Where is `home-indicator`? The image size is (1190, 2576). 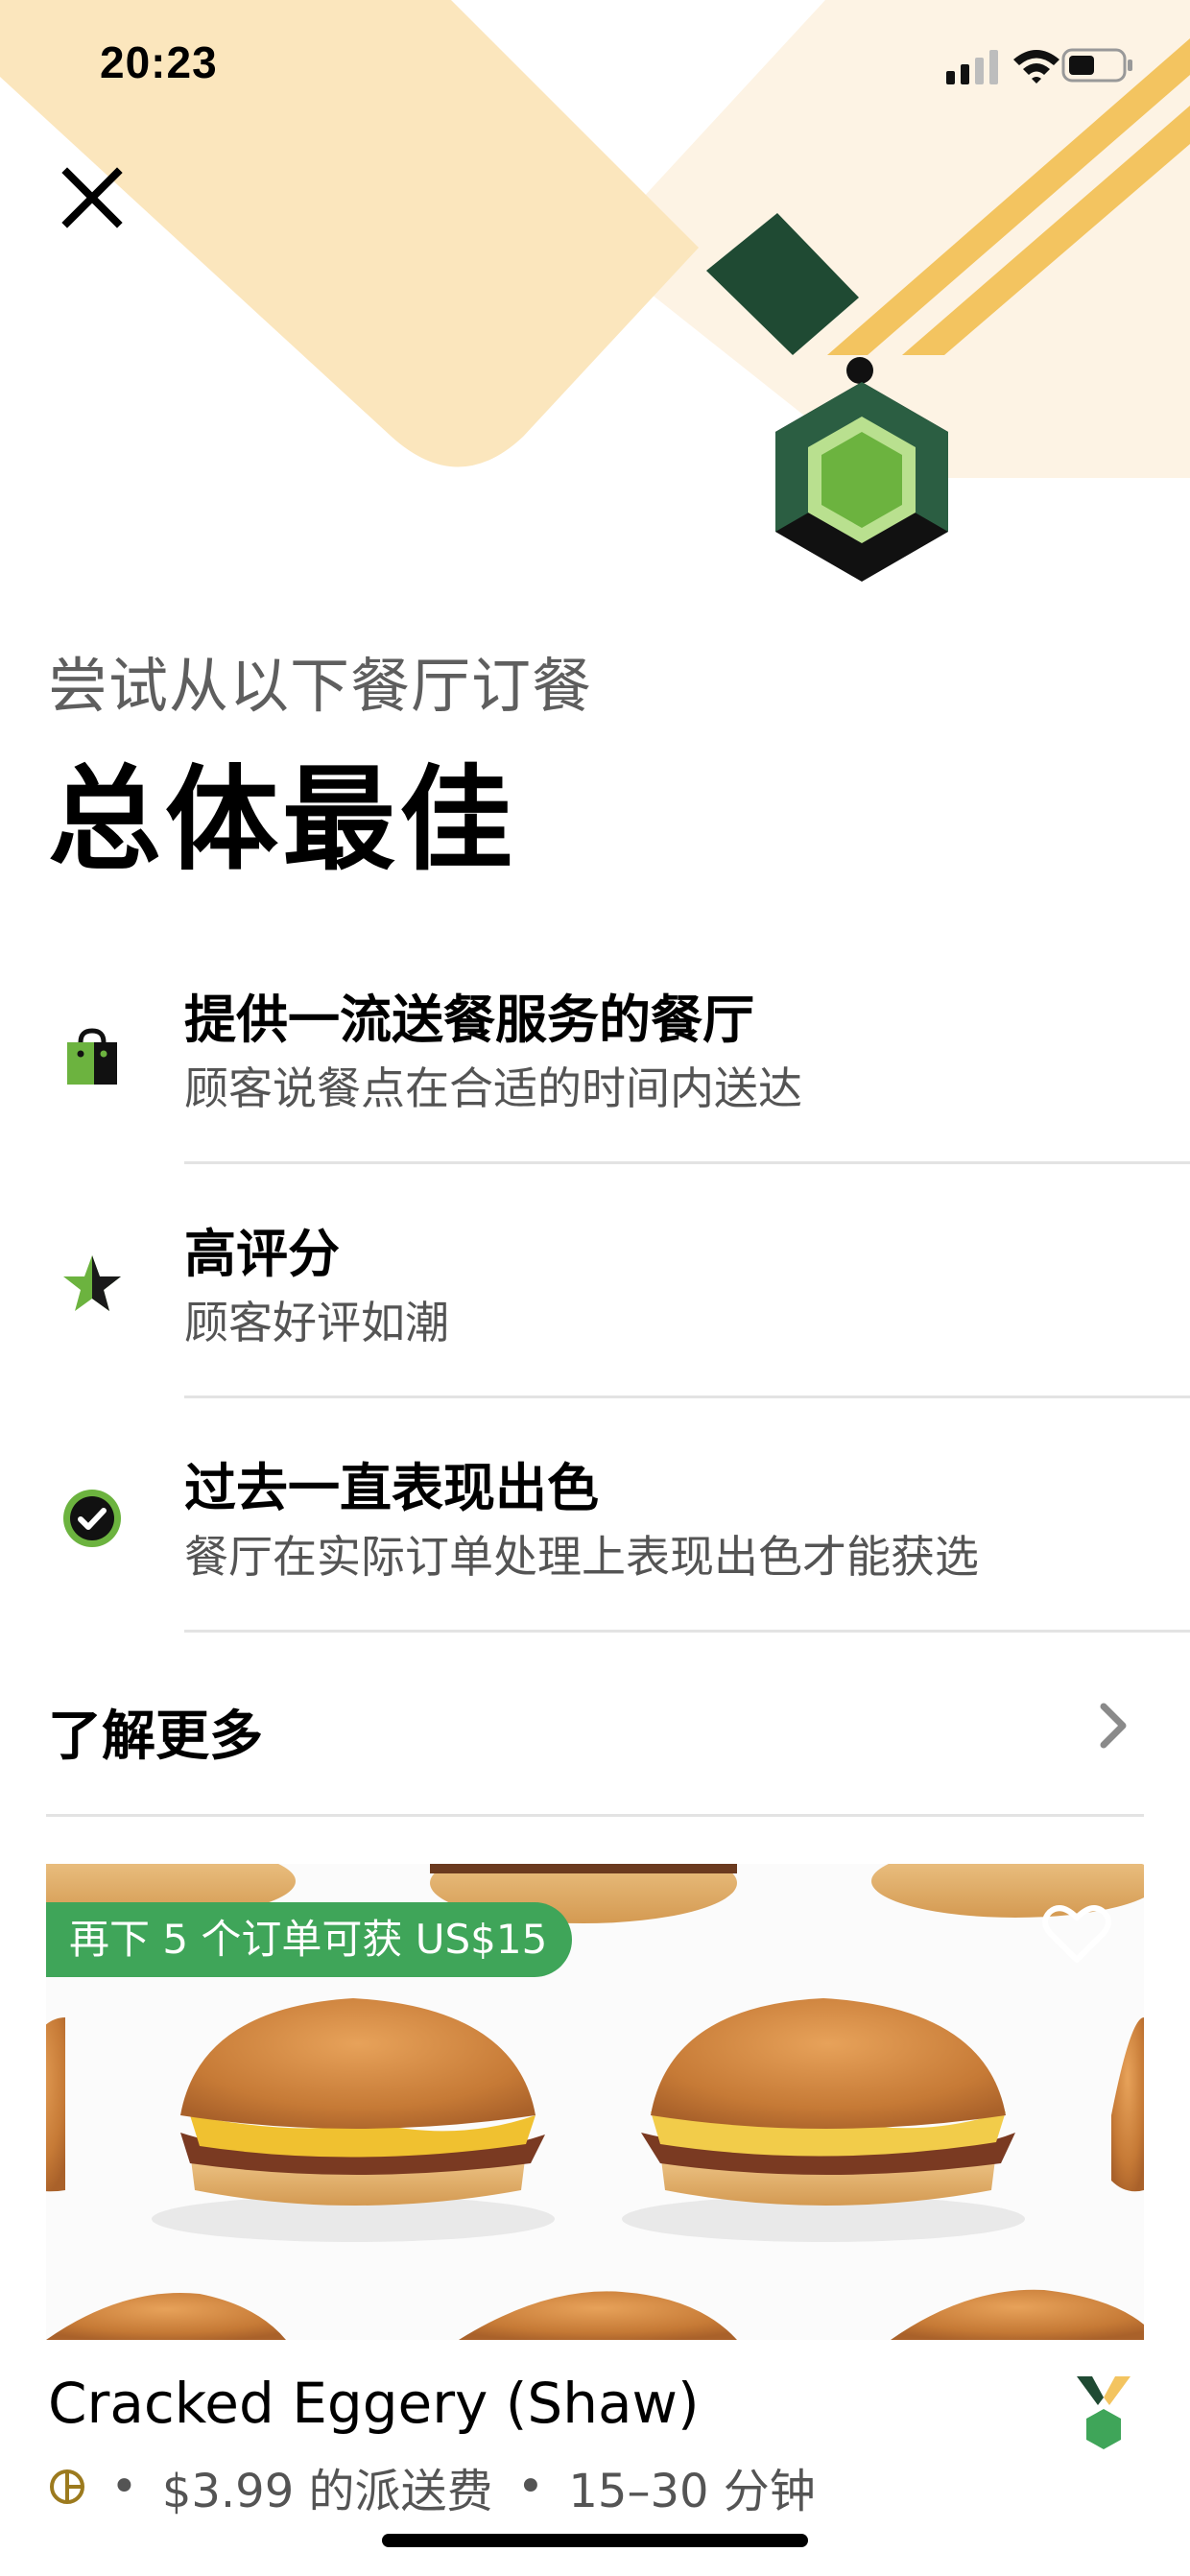 home-indicator is located at coordinates (595, 2540).